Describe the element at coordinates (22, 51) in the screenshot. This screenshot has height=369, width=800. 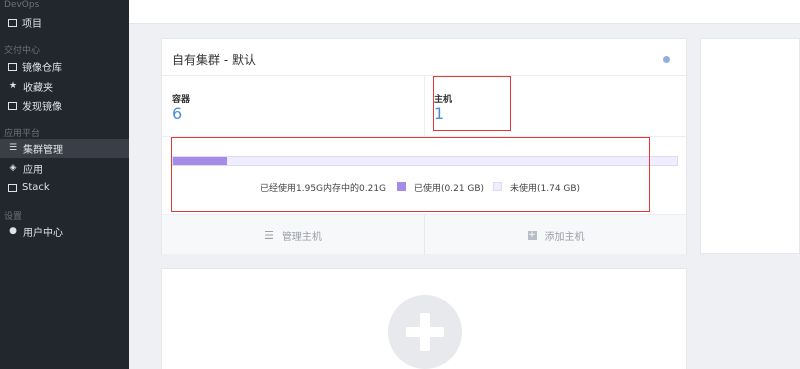
I see `section-title-delivery: 交付中心` at that location.